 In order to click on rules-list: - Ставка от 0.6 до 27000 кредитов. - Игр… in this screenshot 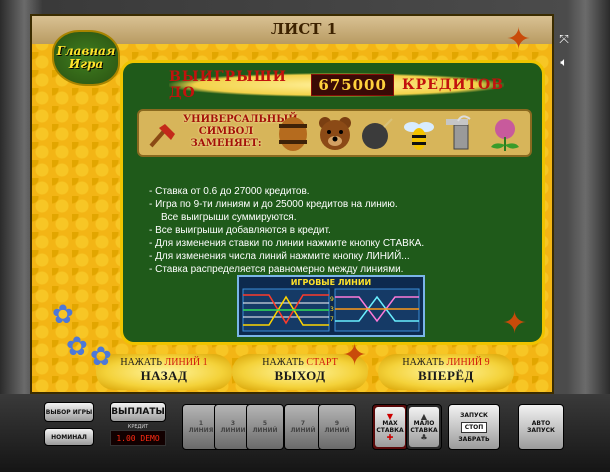, I will do `click(339, 230)`.